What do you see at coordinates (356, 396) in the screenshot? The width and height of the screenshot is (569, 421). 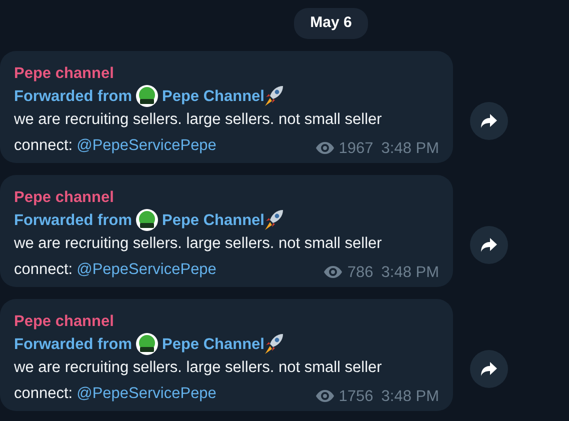 I see `view-count: 1756` at bounding box center [356, 396].